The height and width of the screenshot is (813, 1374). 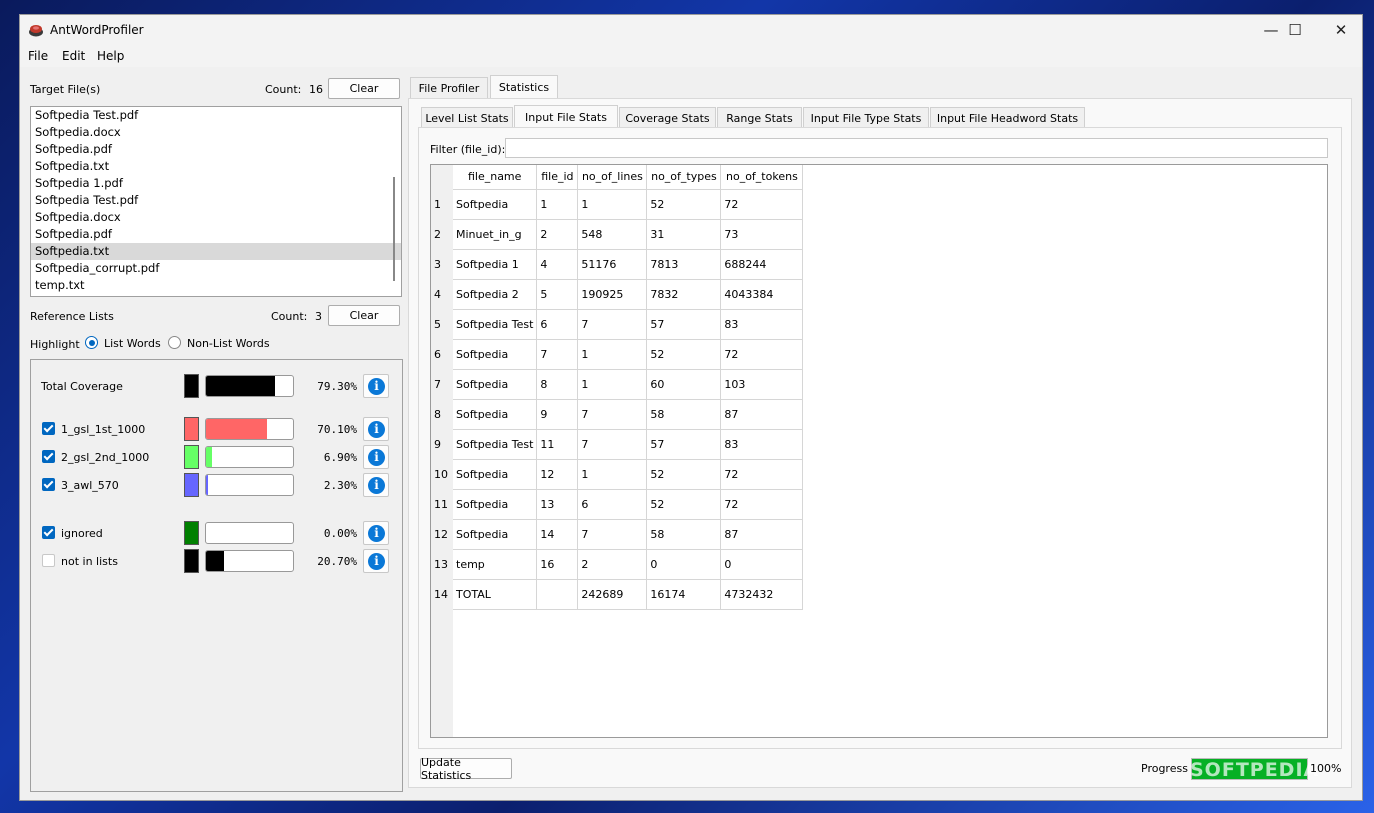 I want to click on update-statistics-button: Update Statistics, so click(x=466, y=769).